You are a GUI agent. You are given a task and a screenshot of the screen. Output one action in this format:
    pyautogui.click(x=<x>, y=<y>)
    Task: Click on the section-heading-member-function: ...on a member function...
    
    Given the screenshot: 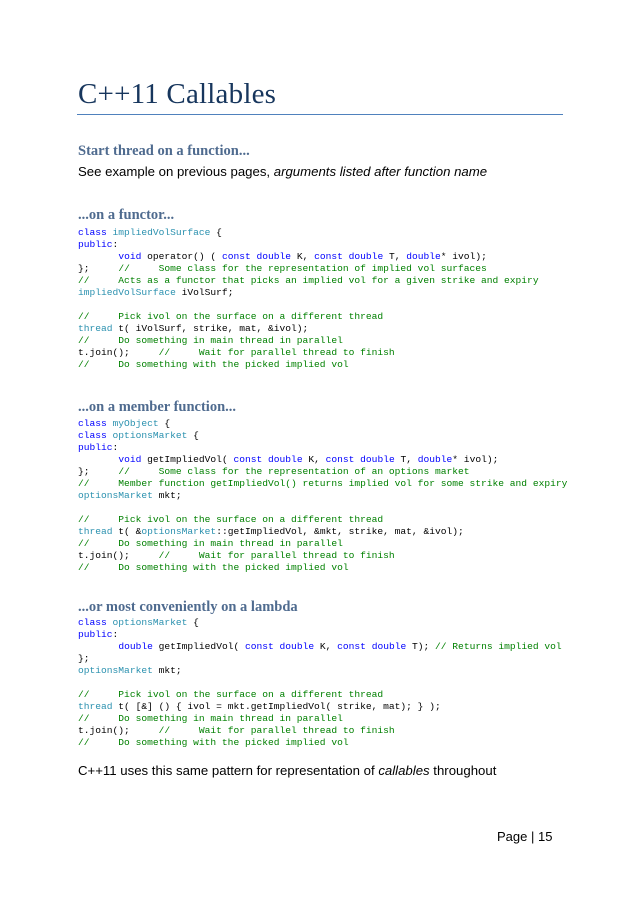 What is the action you would take?
    pyautogui.click(x=157, y=407)
    